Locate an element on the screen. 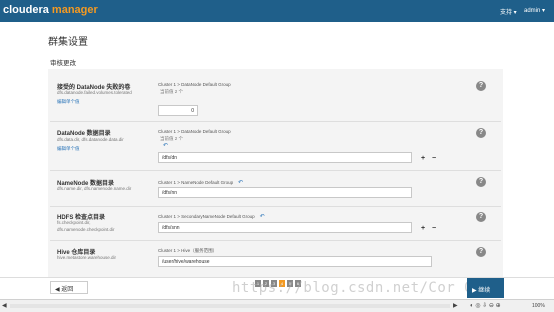 The height and width of the screenshot is (312, 554). checkpoint-dir-input: /dfs/snn is located at coordinates (285, 227).